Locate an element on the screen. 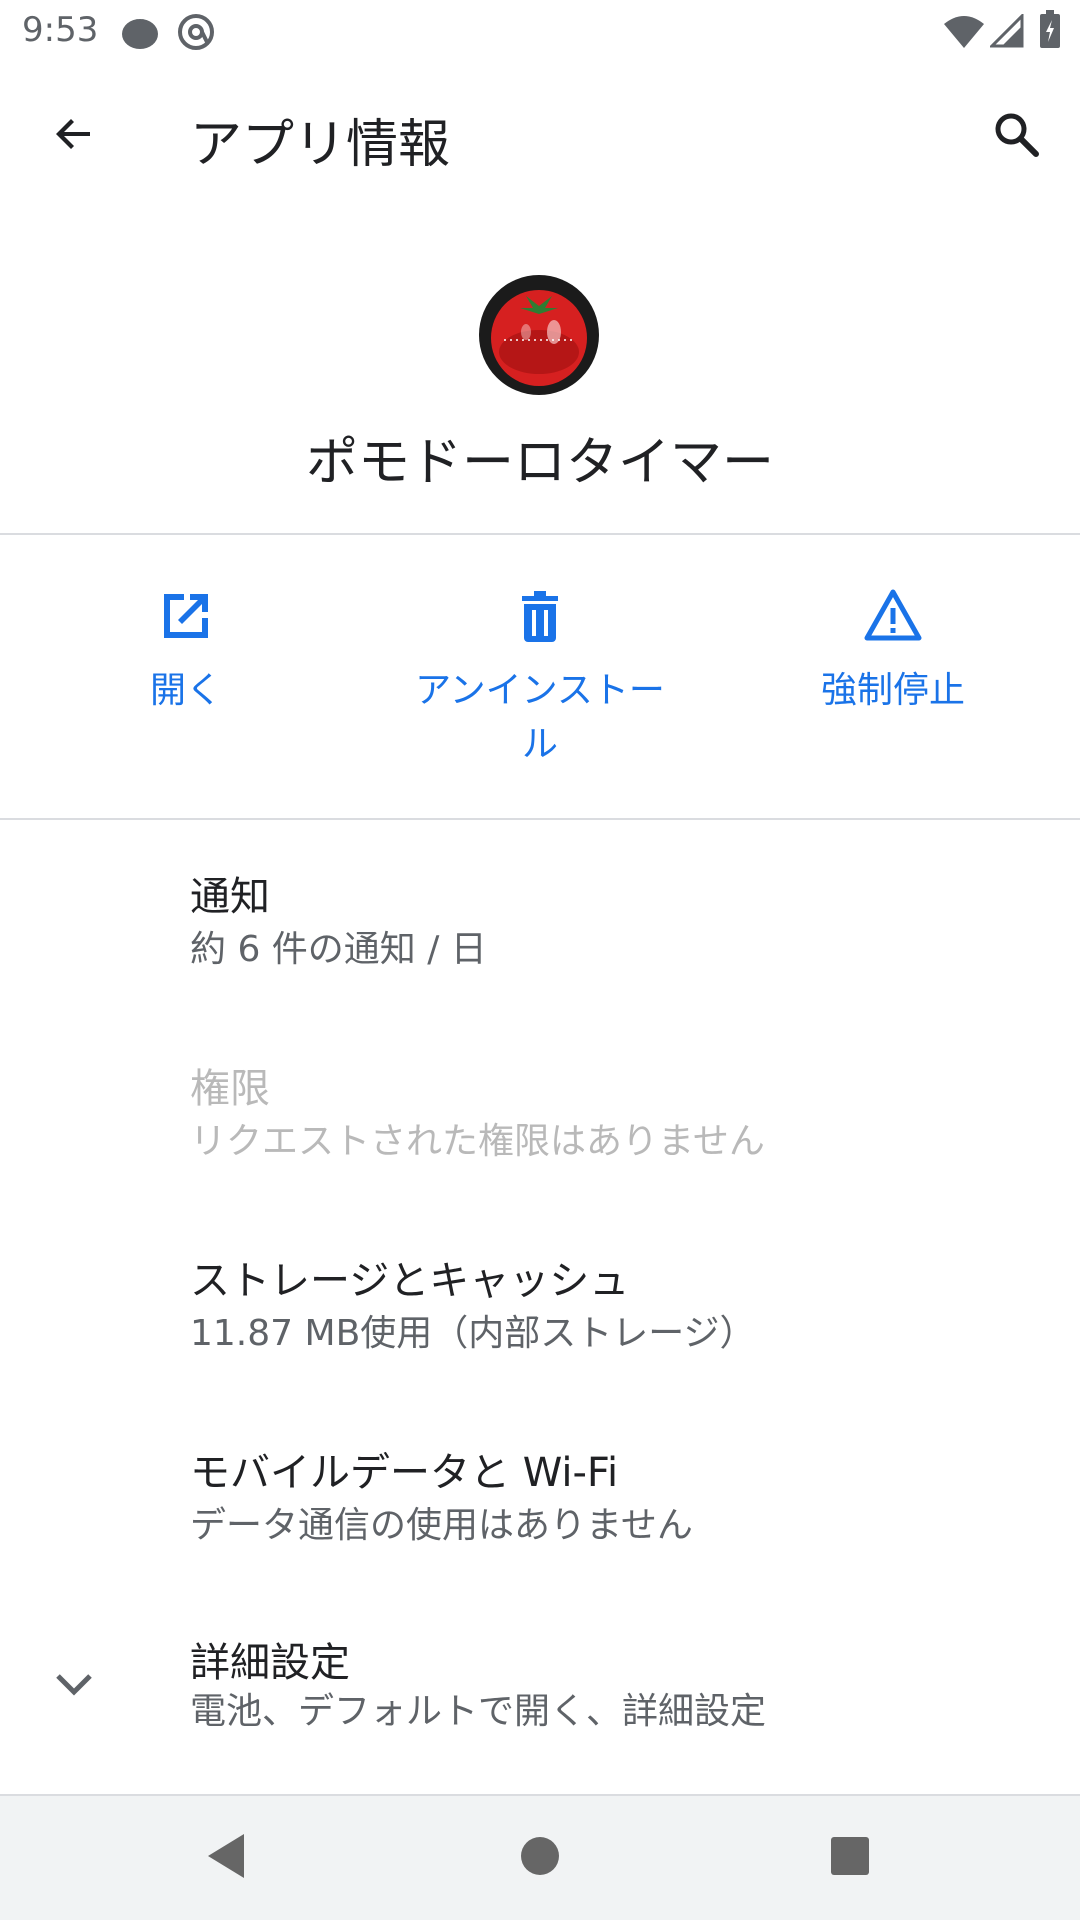 The height and width of the screenshot is (1920, 1080). app-bar: アプリ情報 is located at coordinates (540, 136).